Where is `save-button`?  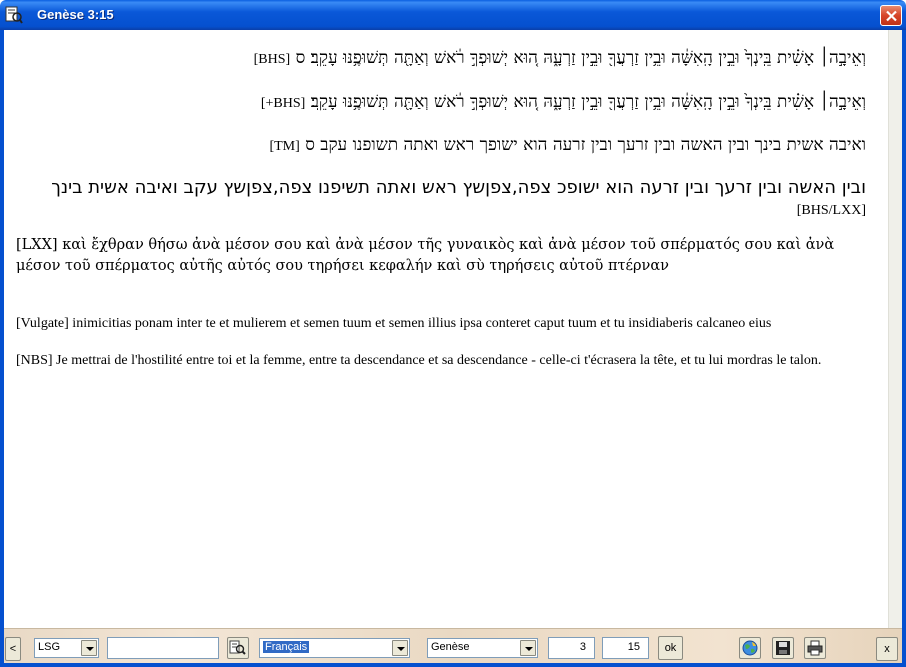 save-button is located at coordinates (783, 648).